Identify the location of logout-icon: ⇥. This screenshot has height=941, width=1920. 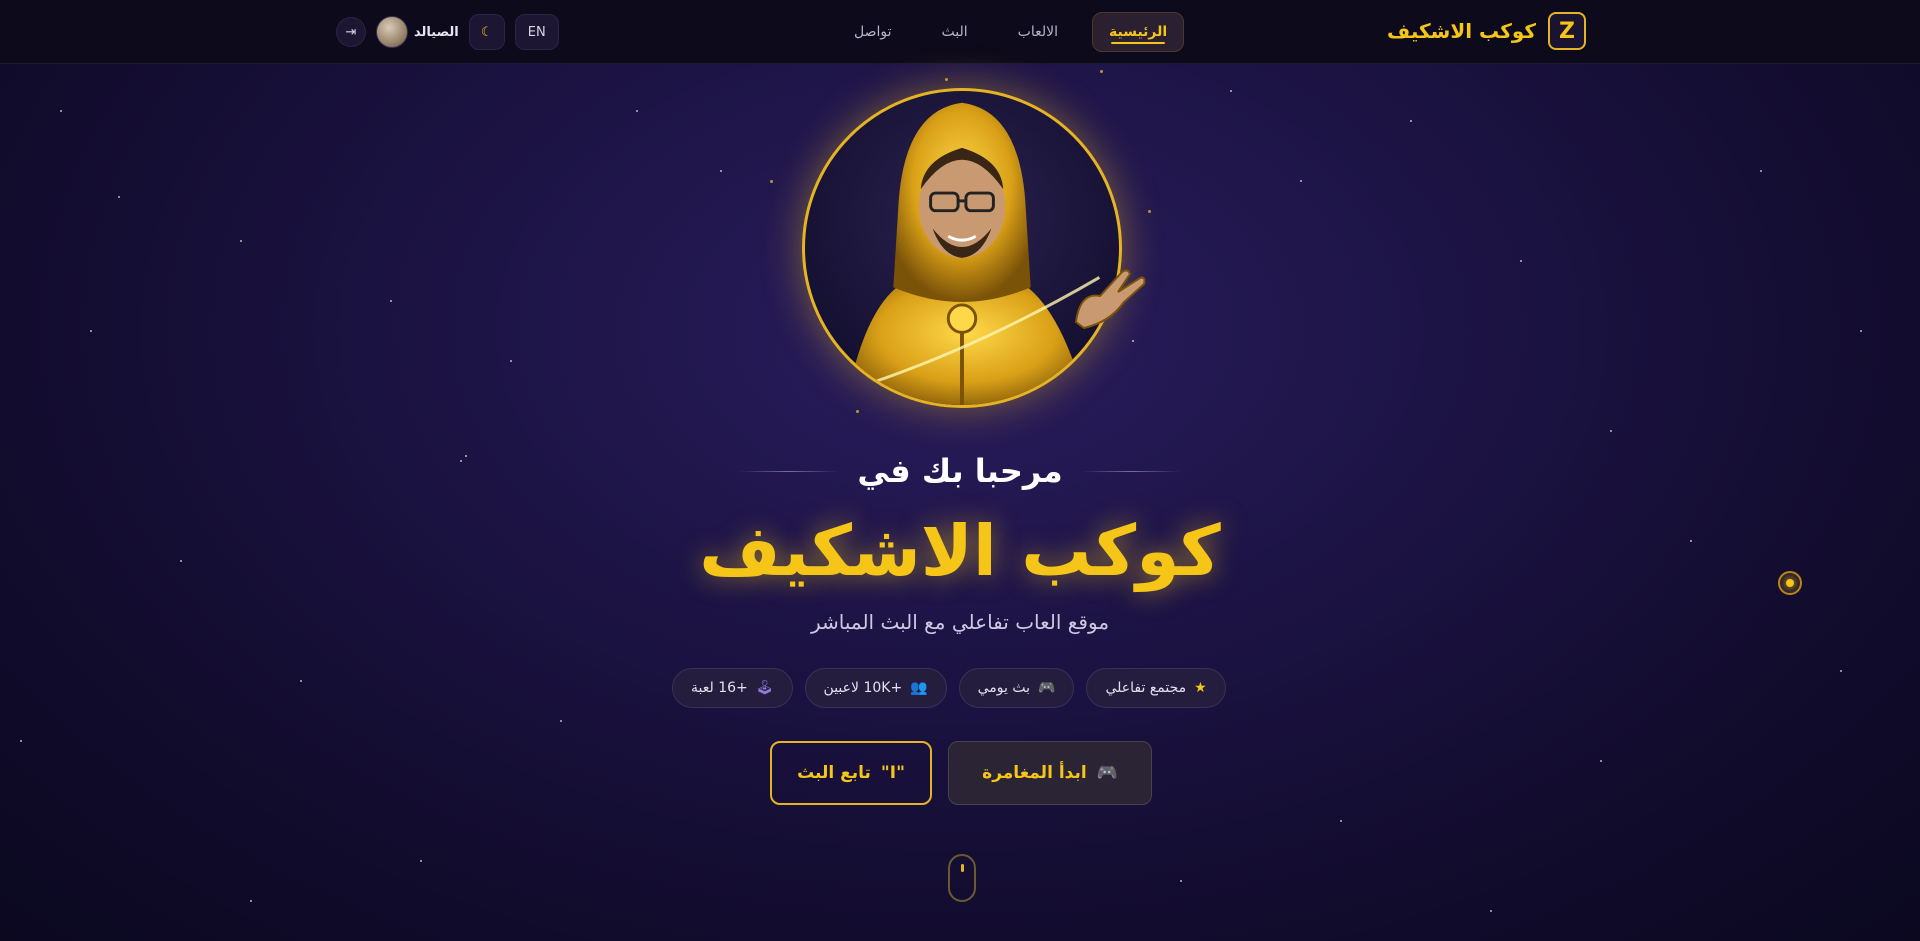
(351, 32).